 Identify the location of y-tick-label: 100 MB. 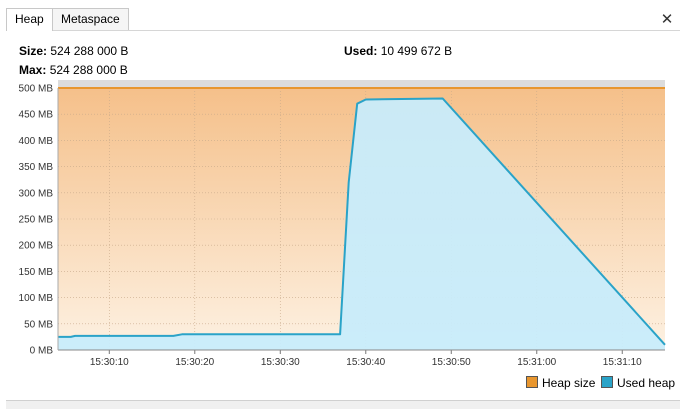
(36, 298).